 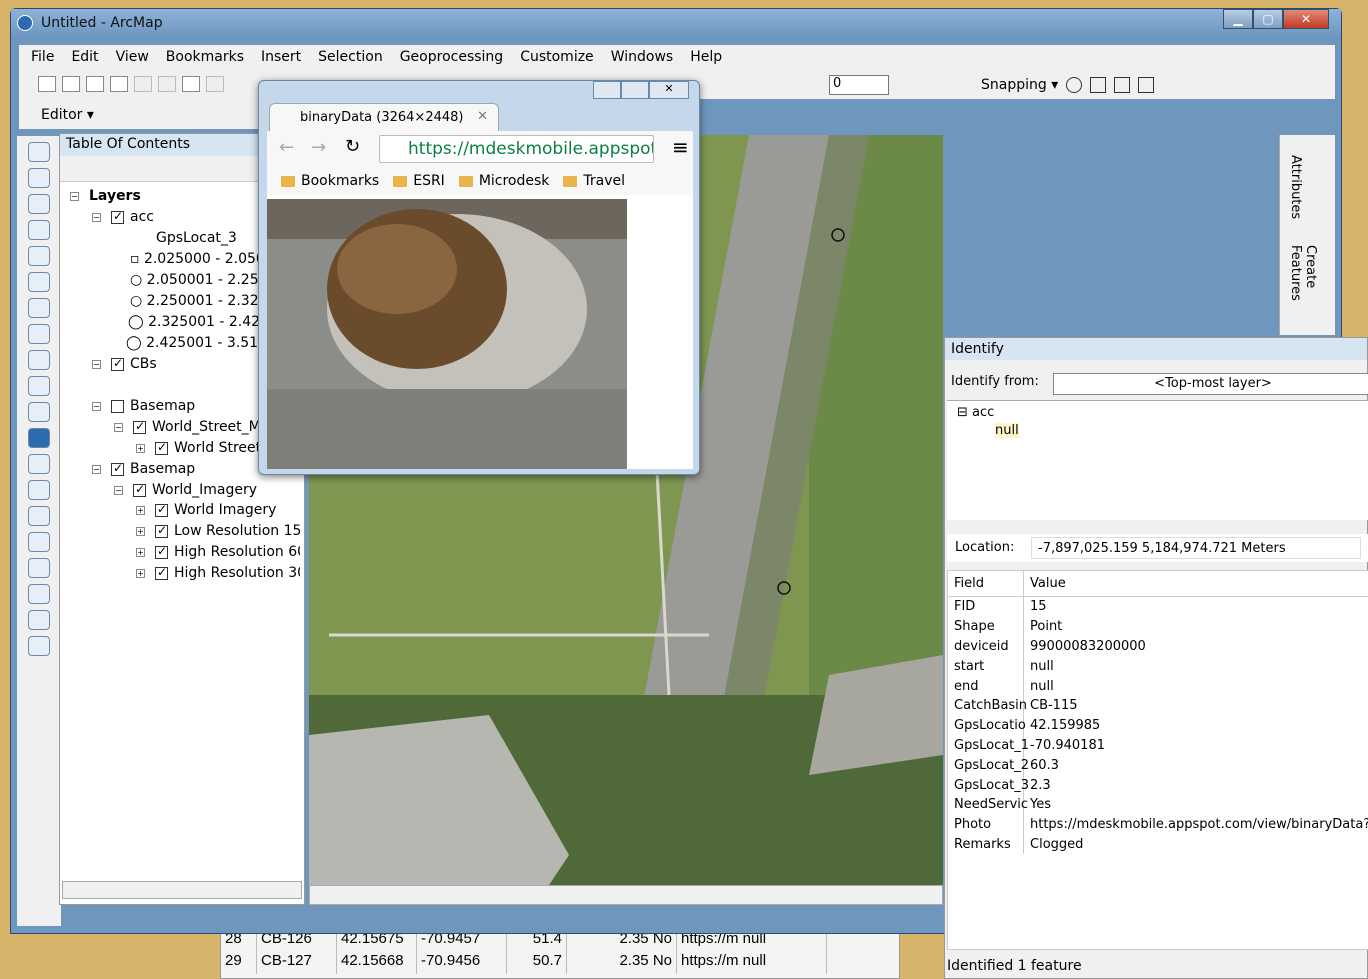 What do you see at coordinates (39, 334) in the screenshot?
I see `forward-icon` at bounding box center [39, 334].